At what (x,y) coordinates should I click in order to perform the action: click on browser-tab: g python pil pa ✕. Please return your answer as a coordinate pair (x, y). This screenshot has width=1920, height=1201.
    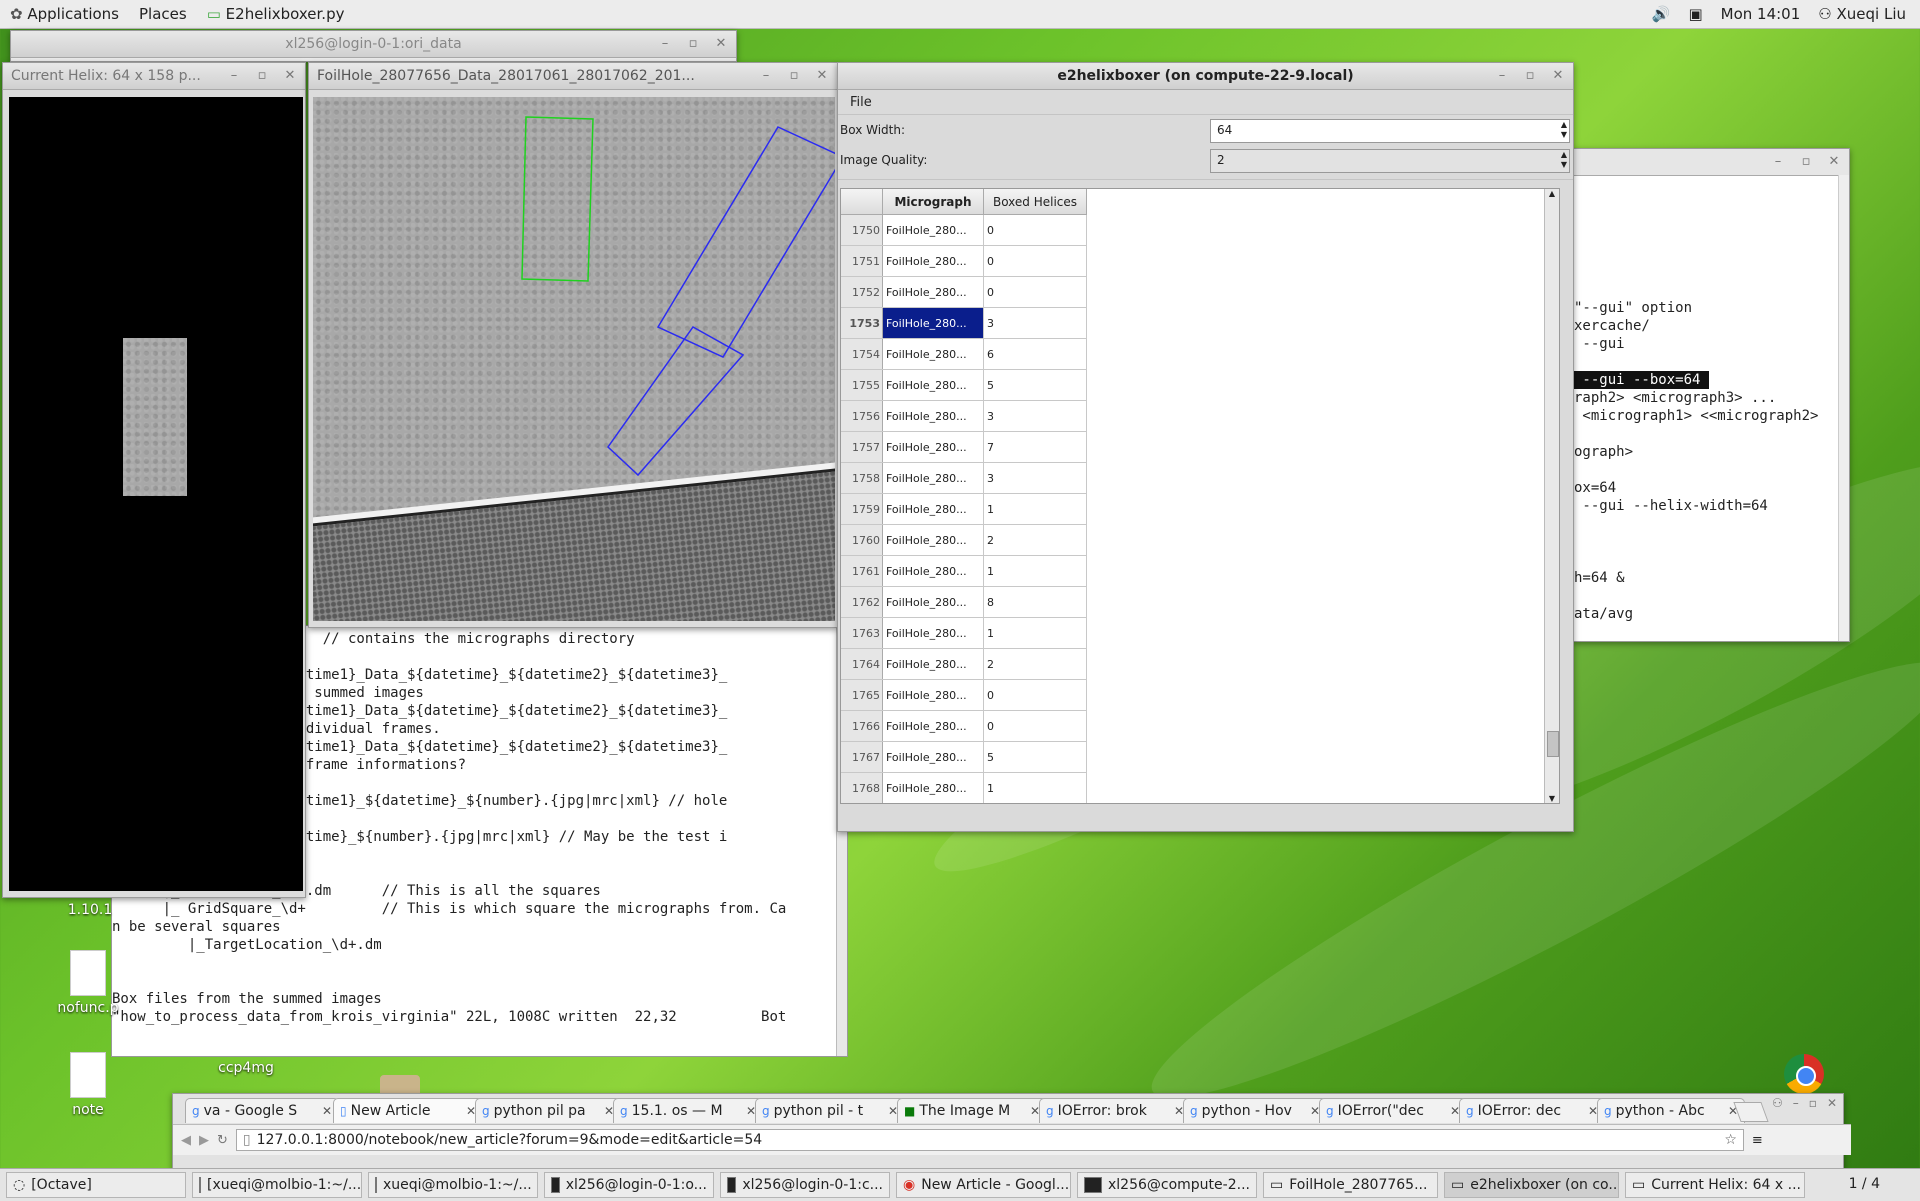
    Looking at the image, I should click on (548, 1110).